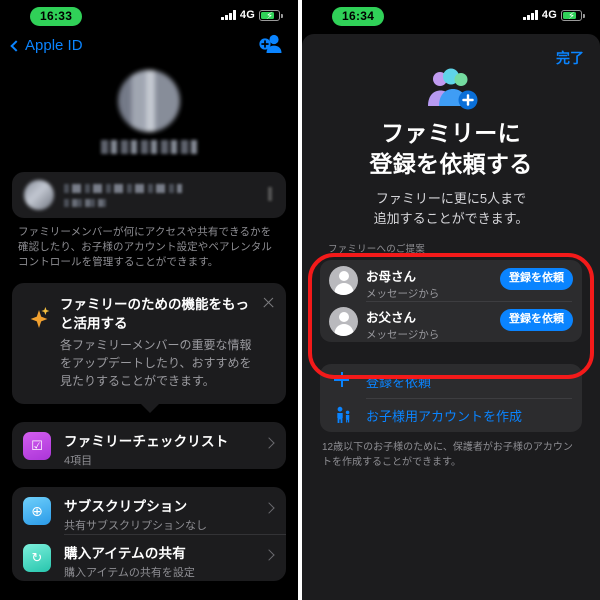  What do you see at coordinates (451, 164) in the screenshot?
I see `sheet-title-line2: 登録を依頼する` at bounding box center [451, 164].